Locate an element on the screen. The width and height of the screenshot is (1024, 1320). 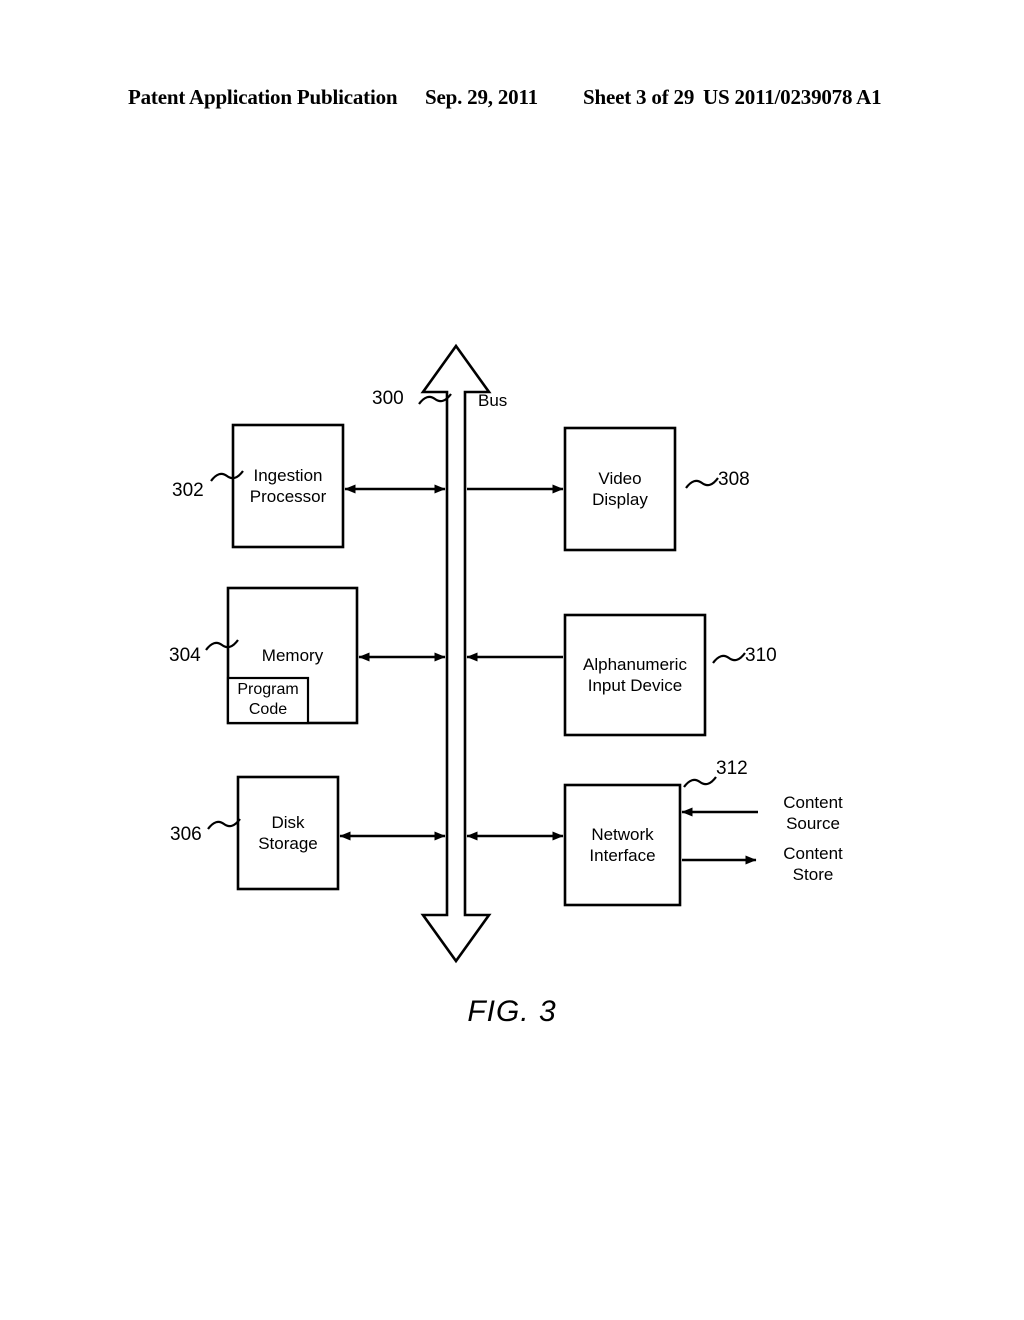
ref-numeral-304: 304 is located at coordinates (185, 655).